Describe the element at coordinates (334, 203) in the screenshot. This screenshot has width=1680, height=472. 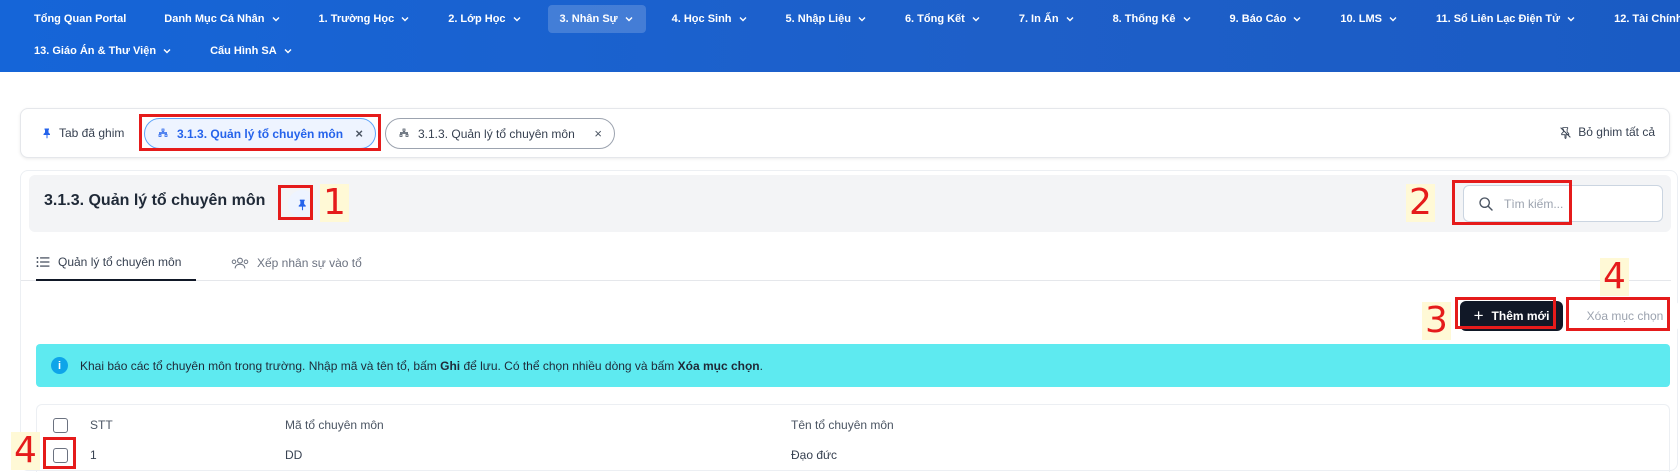
I see `annotation-number: 1` at that location.